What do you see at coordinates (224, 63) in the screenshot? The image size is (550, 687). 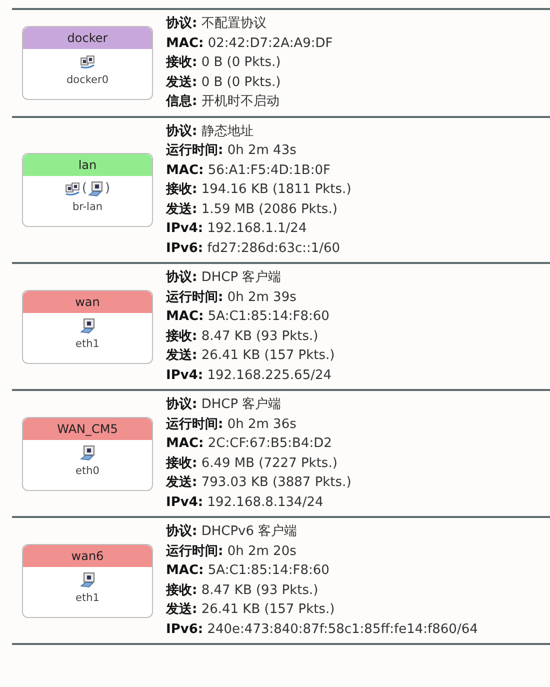 I see `info-line: 接收: 0 B (0 Pkts.)` at bounding box center [224, 63].